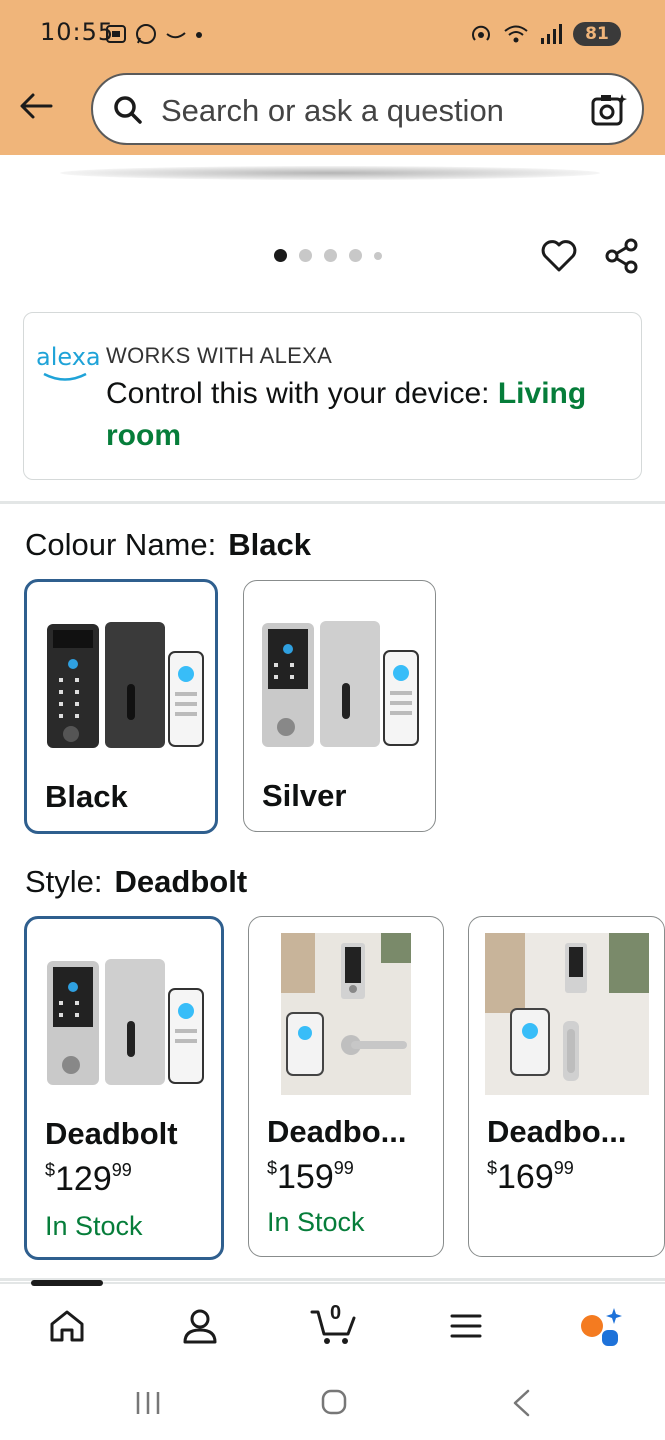 The image size is (665, 1440). I want to click on status-bar: 10:55 81, so click(332, 35).